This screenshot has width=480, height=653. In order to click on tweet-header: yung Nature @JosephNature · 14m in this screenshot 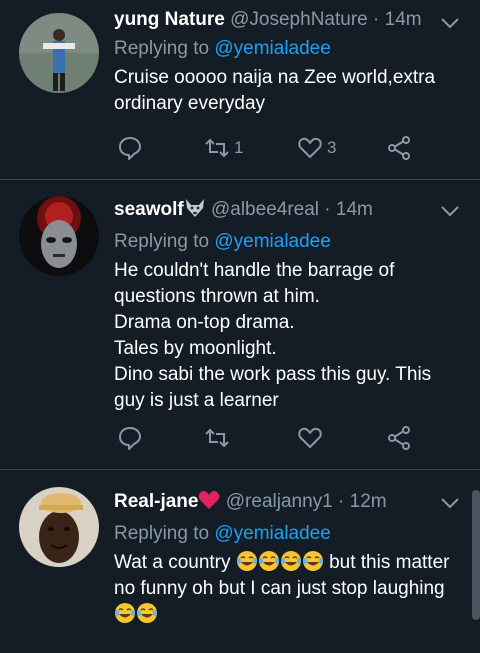, I will do `click(287, 20)`.